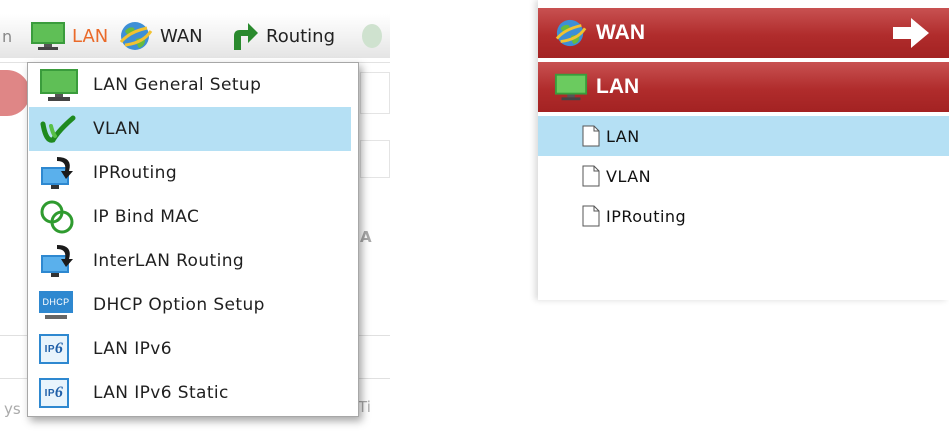 This screenshot has height=431, width=949. I want to click on side-submenu-label: IPRouting, so click(646, 216).